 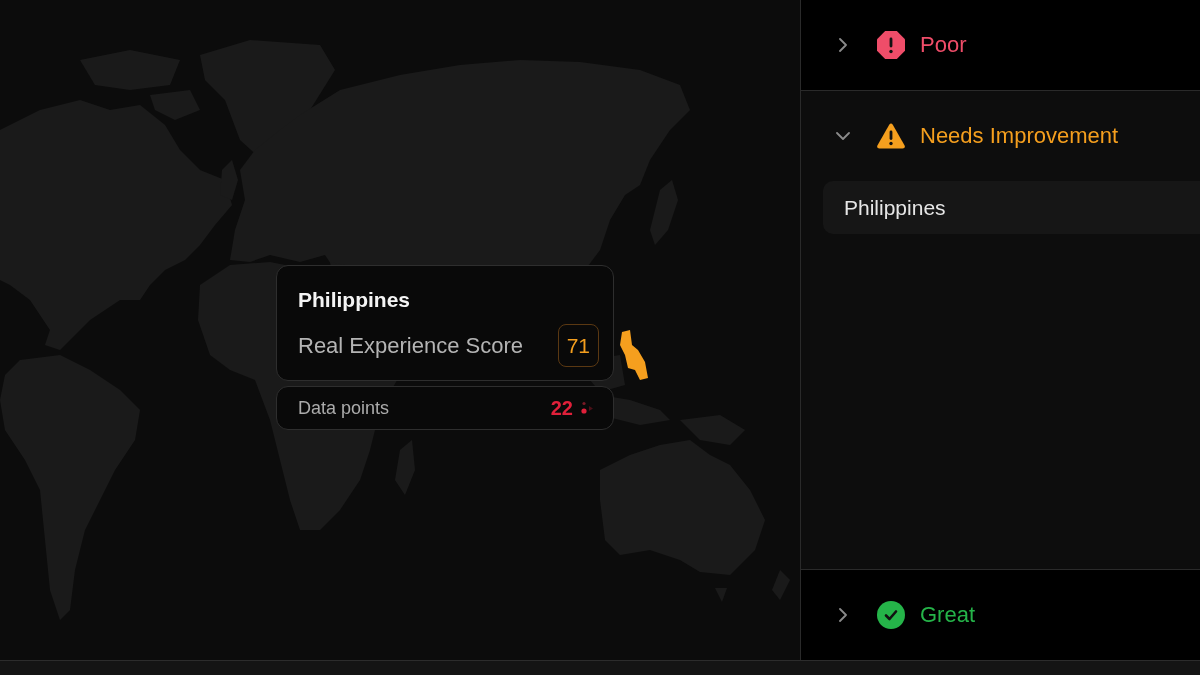 I want to click on data-points-label: Data points, so click(x=344, y=408).